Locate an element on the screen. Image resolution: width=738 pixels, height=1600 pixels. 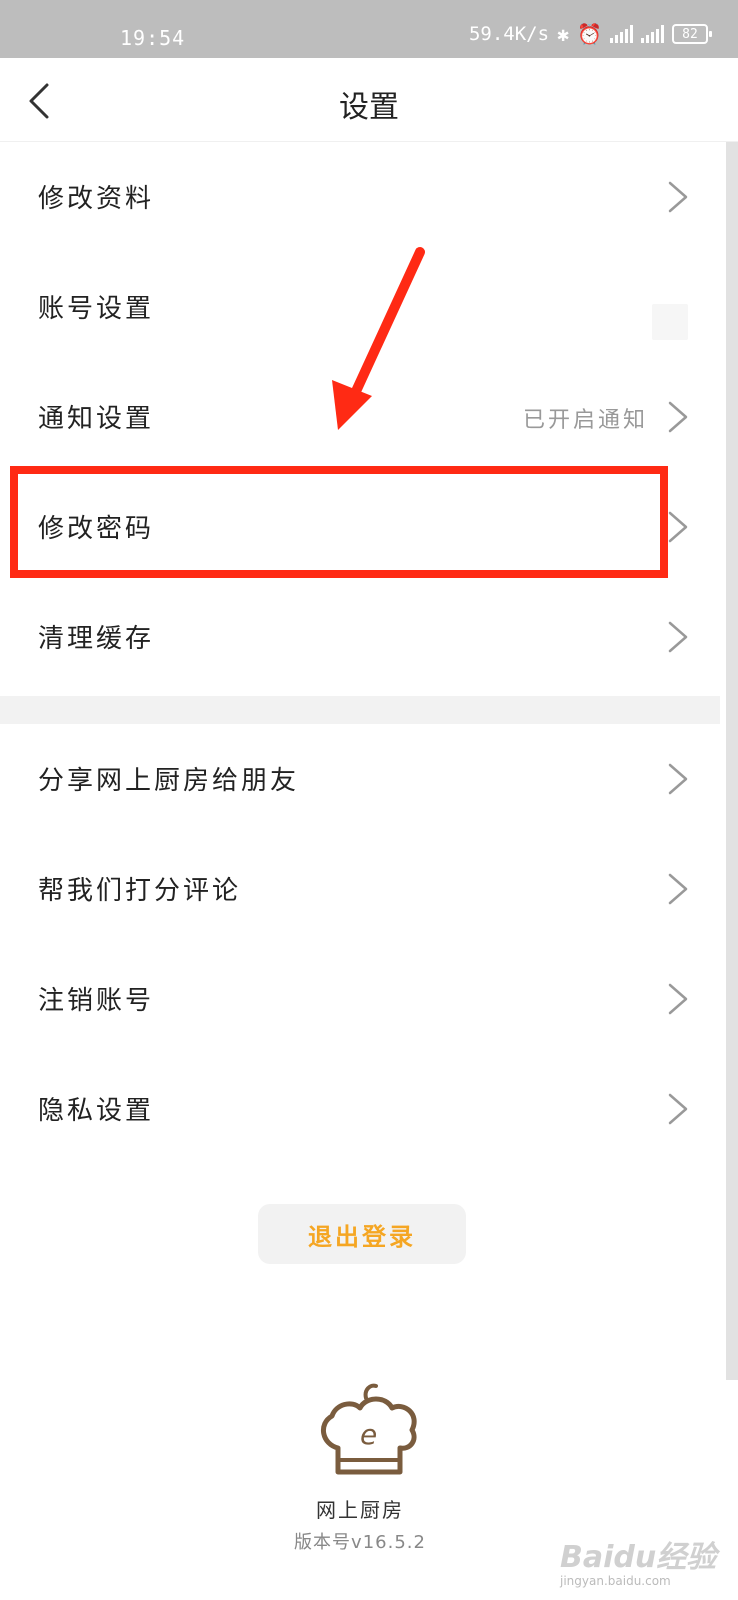
bluetooth-icon: ✱ is located at coordinates (563, 34).